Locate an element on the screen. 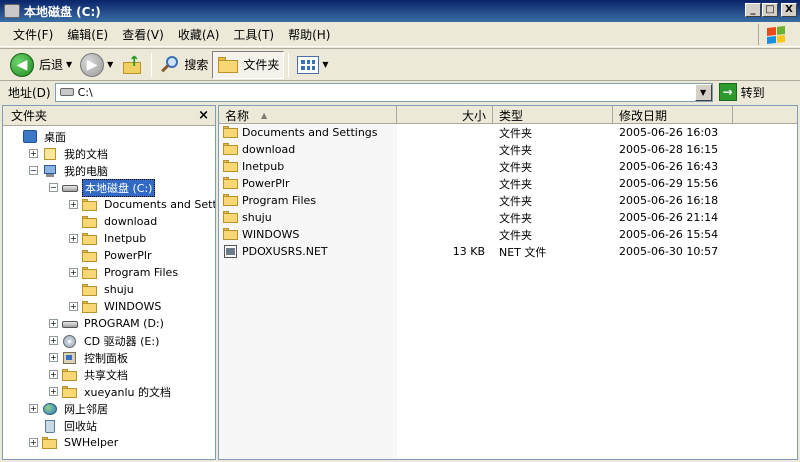  menu-file: 文件(F) is located at coordinates (33, 34).